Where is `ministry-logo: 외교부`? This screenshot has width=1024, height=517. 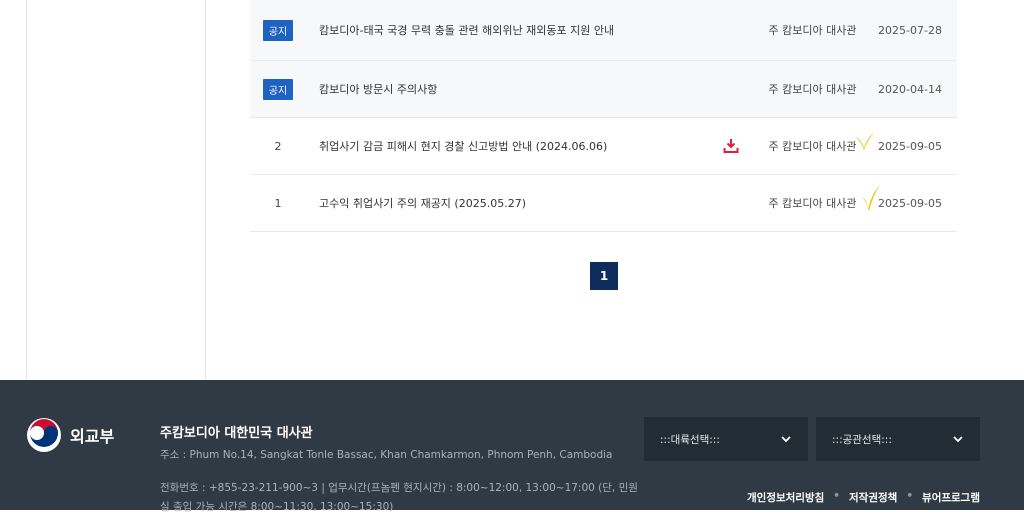 ministry-logo: 외교부 is located at coordinates (70, 435).